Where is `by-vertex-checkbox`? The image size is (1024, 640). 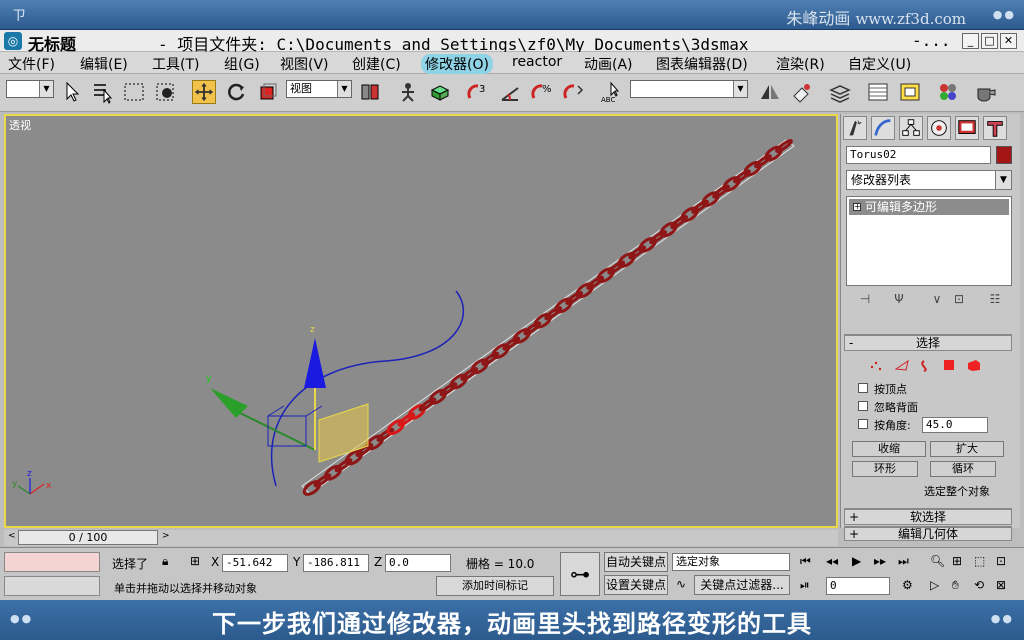
by-vertex-checkbox is located at coordinates (863, 388).